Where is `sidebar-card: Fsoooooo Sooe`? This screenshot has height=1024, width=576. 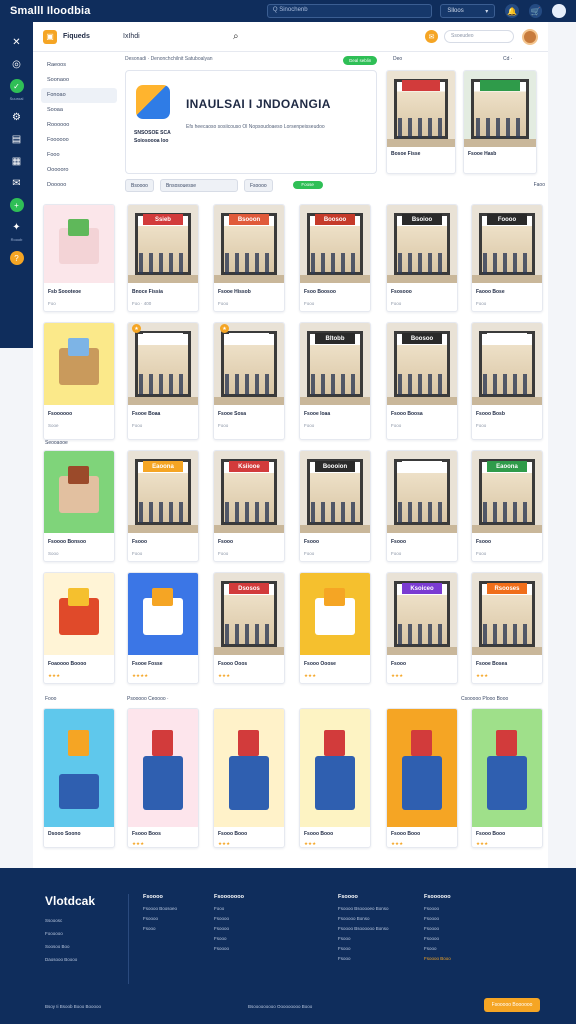
sidebar-card: Fsoooooo Sooe is located at coordinates (79, 381).